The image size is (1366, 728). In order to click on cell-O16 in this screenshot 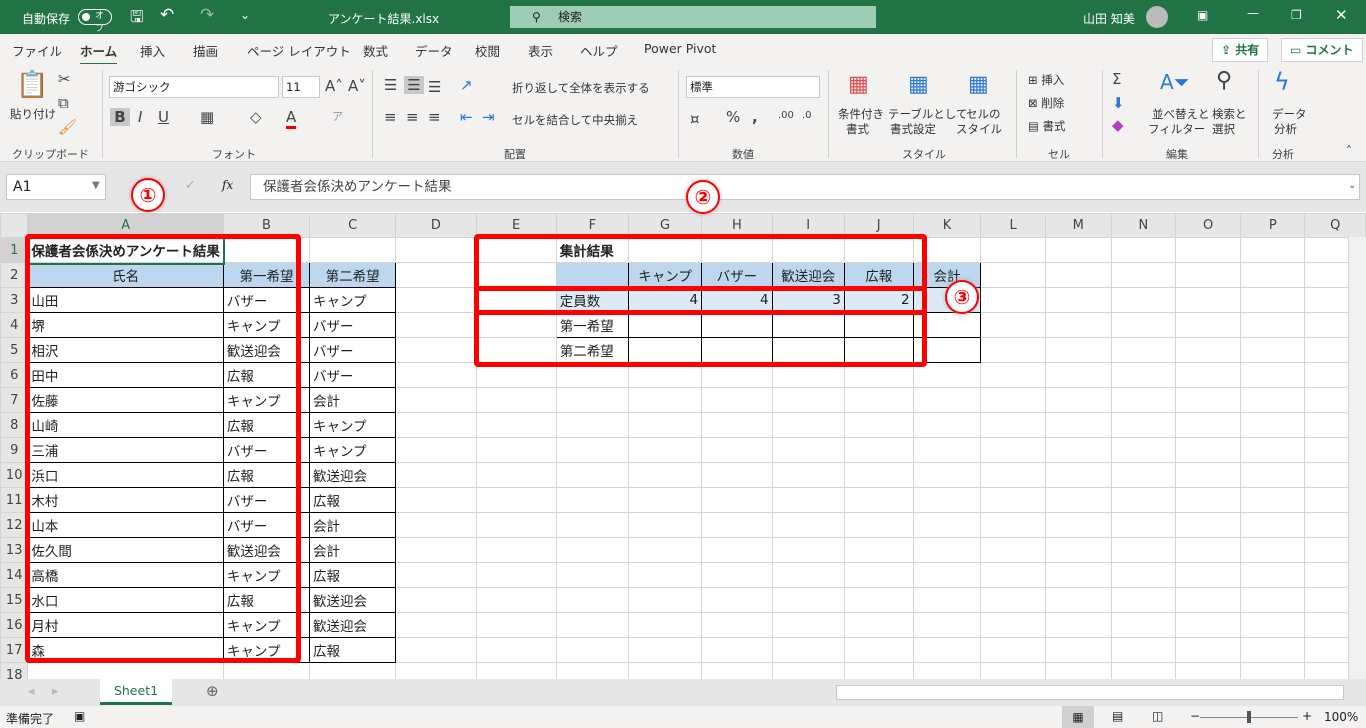, I will do `click(1208, 625)`.